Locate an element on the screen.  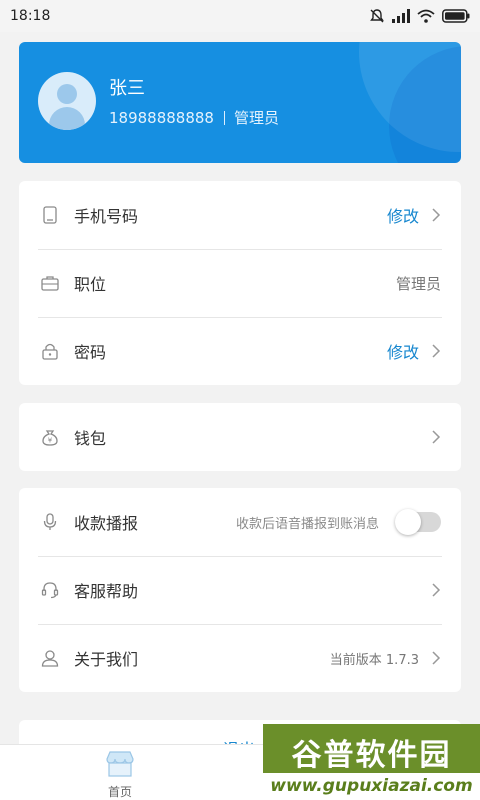
user-phone: 18988888888 is located at coordinates (161, 117).